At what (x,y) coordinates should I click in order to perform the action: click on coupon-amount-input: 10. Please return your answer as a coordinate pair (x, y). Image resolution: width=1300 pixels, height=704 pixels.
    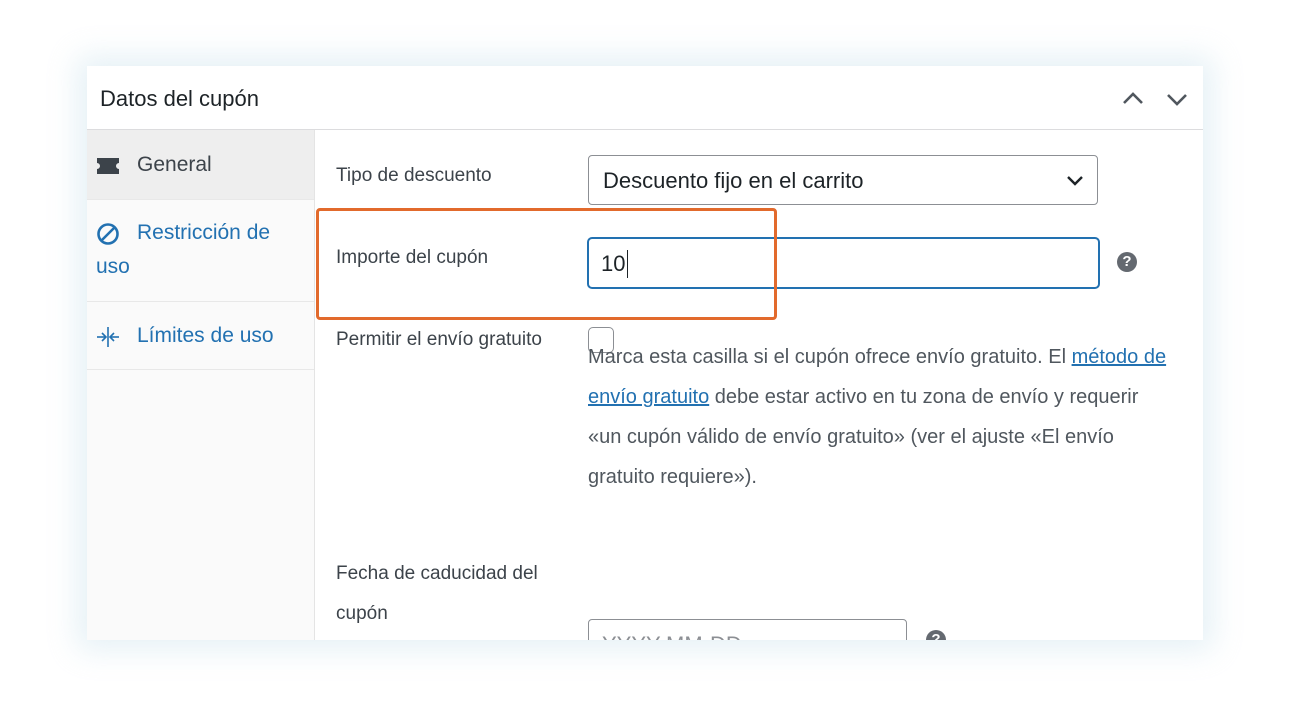
    Looking at the image, I should click on (843, 263).